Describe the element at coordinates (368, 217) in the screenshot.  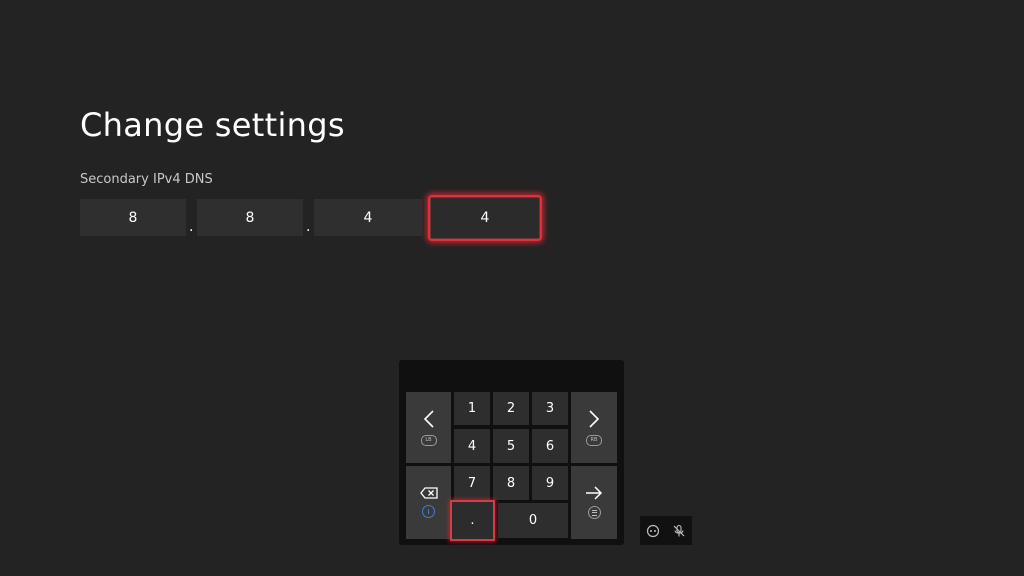
I see `ip-octet-3: 4` at that location.